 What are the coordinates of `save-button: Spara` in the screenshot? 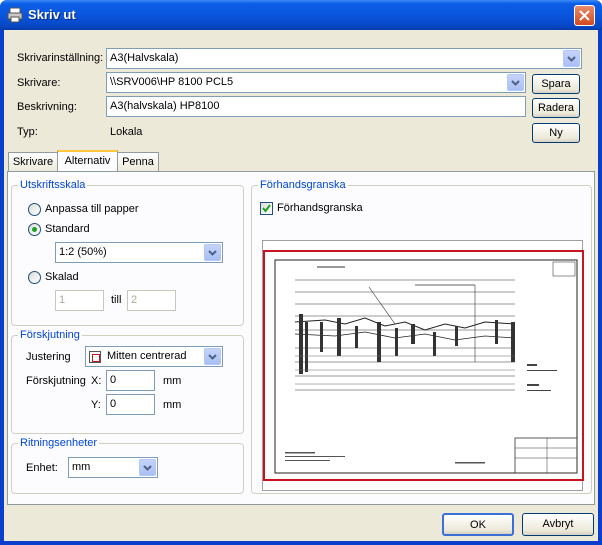 It's located at (556, 84).